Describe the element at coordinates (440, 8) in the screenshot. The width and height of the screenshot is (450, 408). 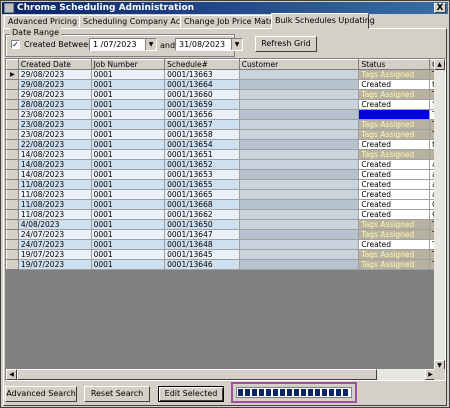
I see `close-button: X` at that location.